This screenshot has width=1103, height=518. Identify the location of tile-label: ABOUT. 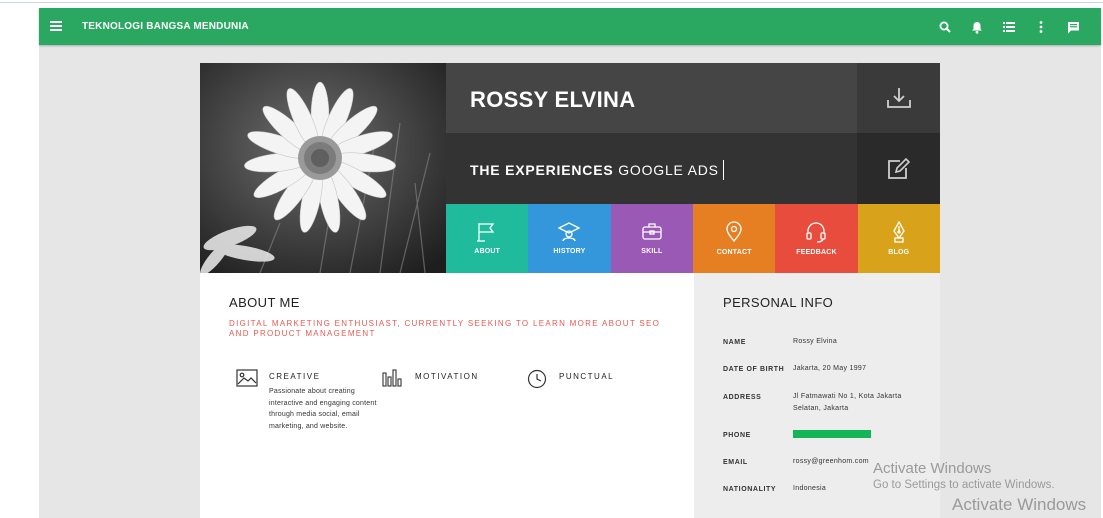
(487, 251).